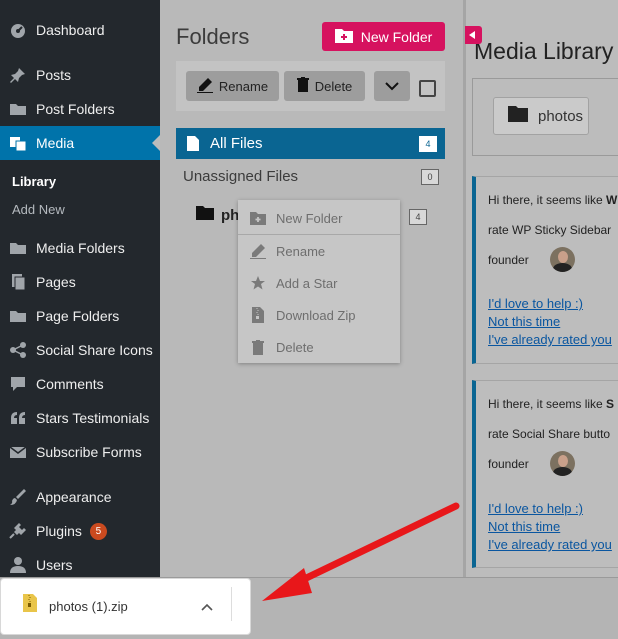 The width and height of the screenshot is (618, 639). I want to click on photos-count: 4, so click(418, 217).